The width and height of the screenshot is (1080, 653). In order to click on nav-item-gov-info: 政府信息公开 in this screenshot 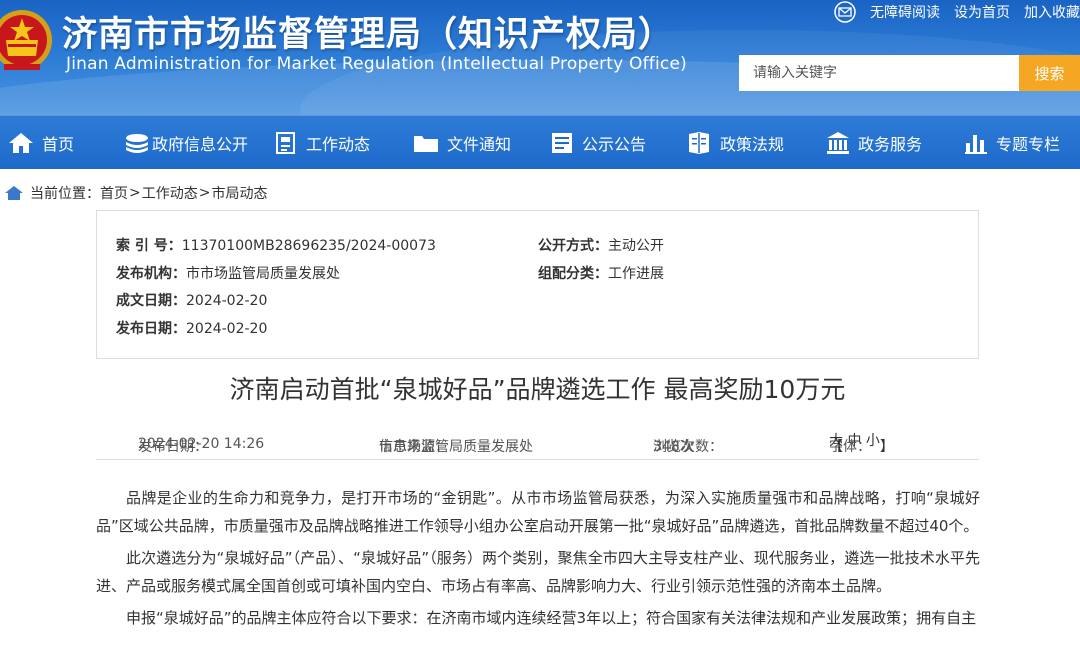, I will do `click(186, 143)`.